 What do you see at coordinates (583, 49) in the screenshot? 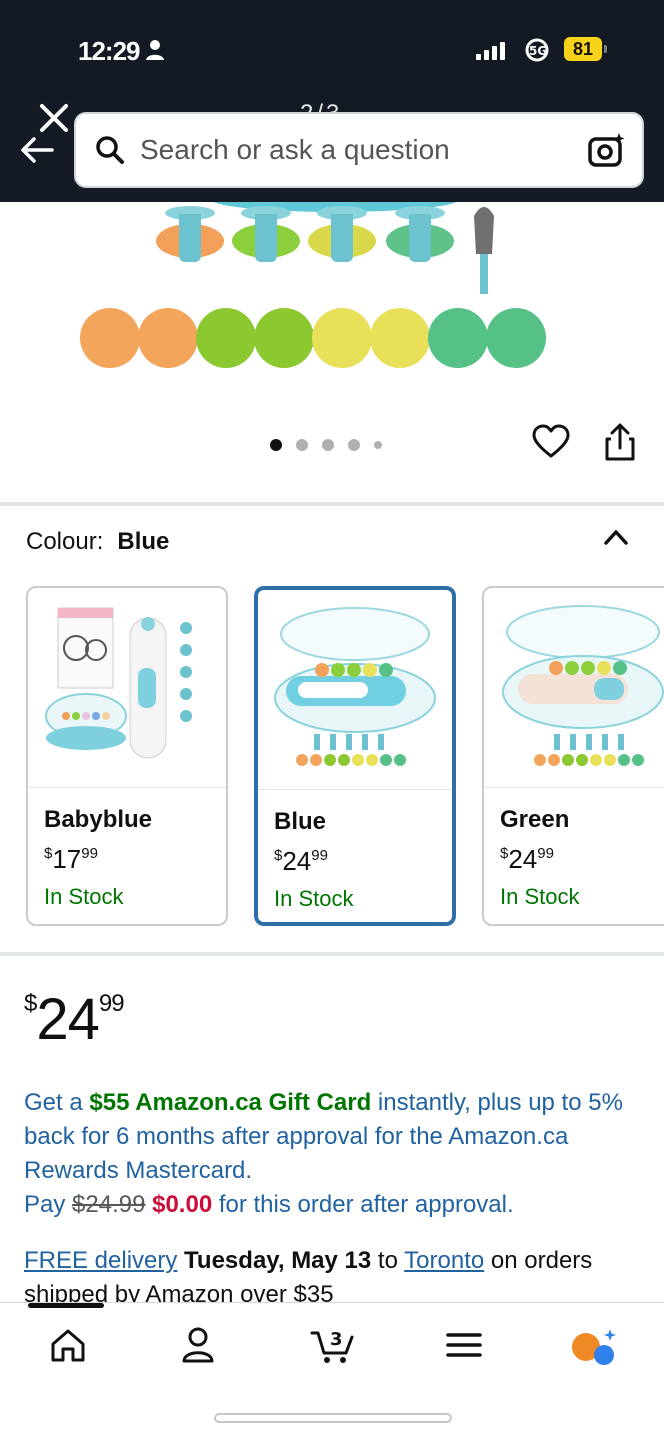
I see `battery-level: 81` at bounding box center [583, 49].